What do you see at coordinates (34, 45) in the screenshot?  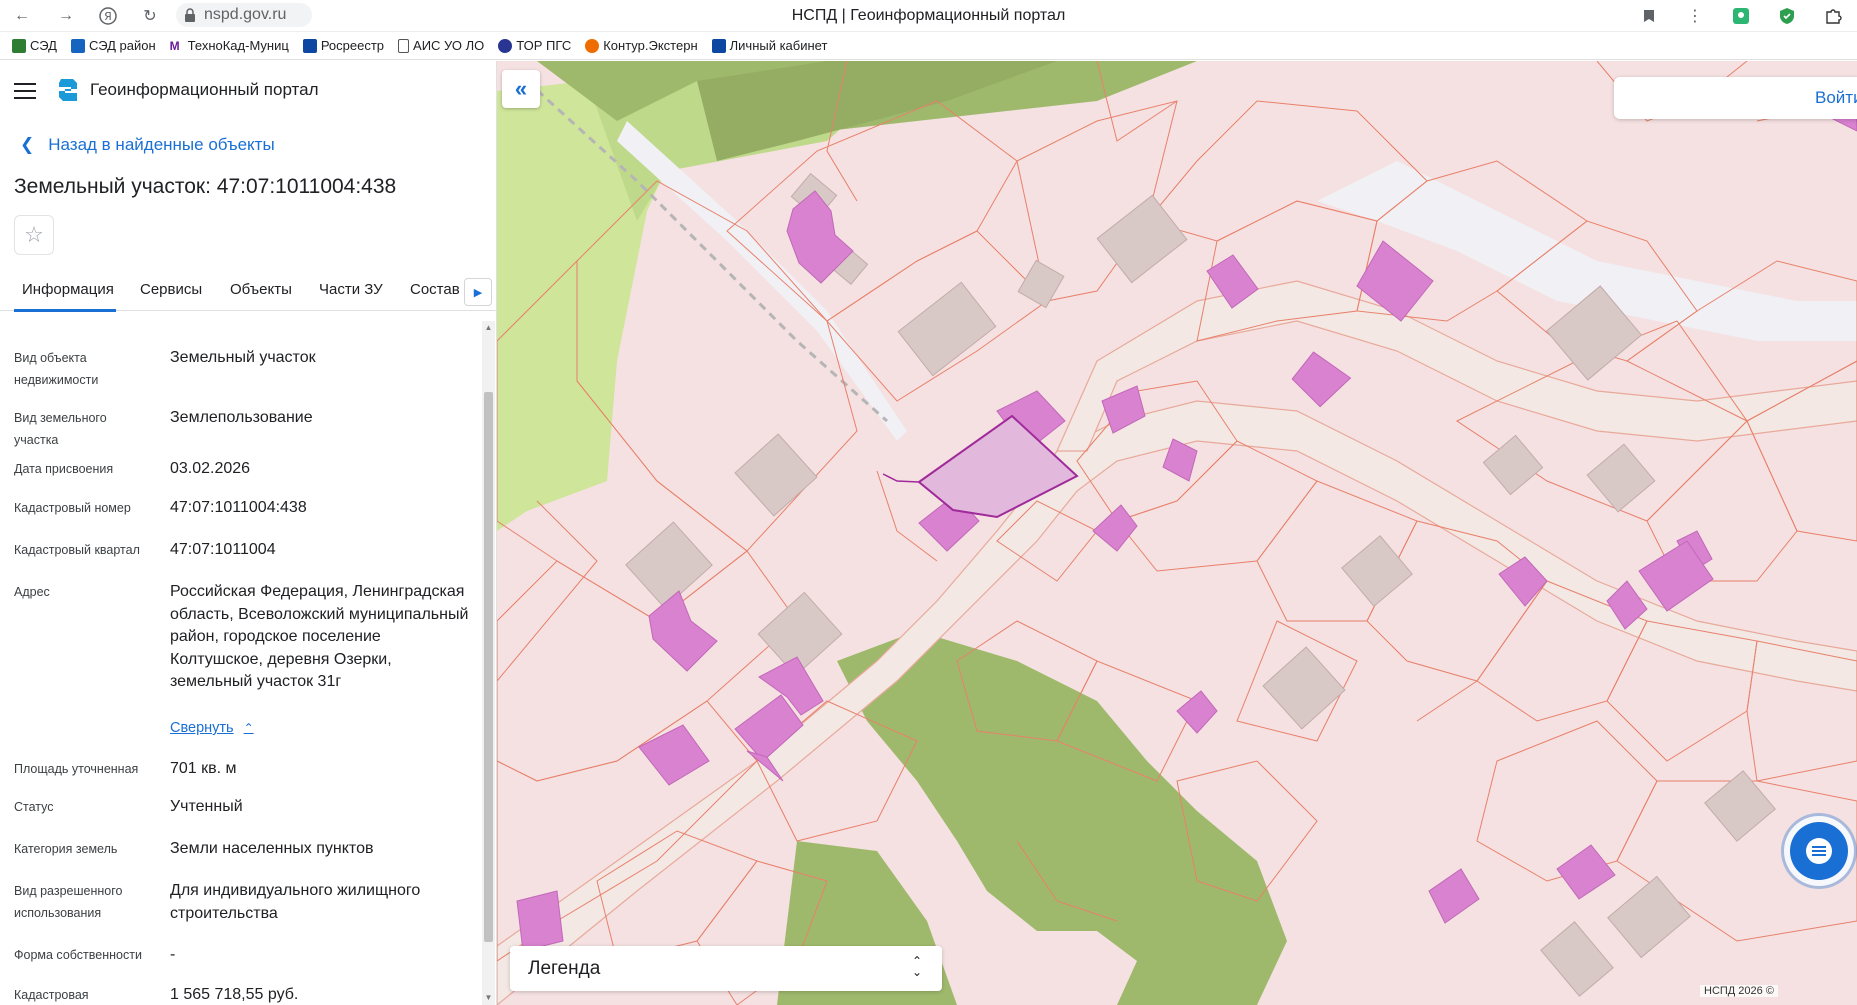 I see `bookmark-item: СЭД` at bounding box center [34, 45].